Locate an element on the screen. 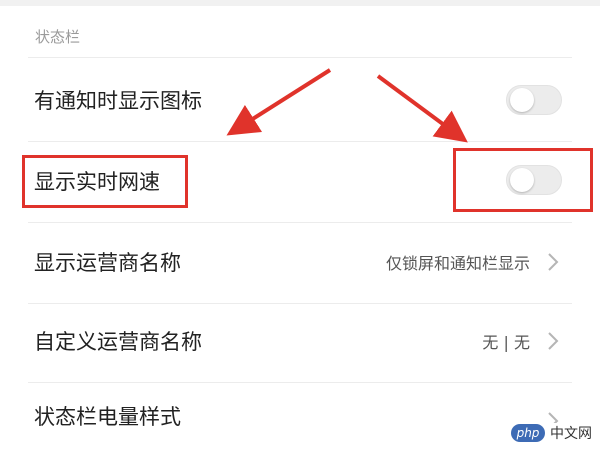 The width and height of the screenshot is (600, 456). watermark: php 中文网 is located at coordinates (552, 433).